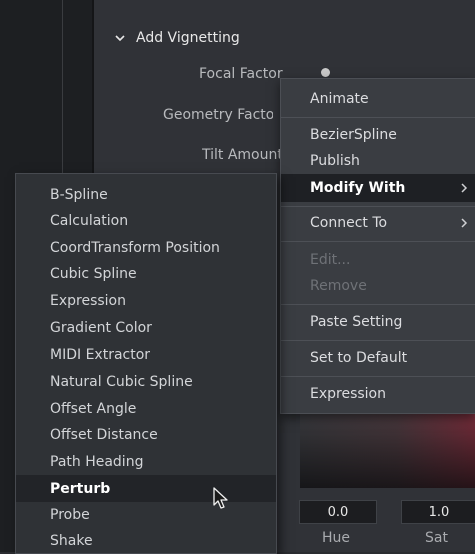 Image resolution: width=475 pixels, height=554 pixels. Describe the element at coordinates (378, 161) in the screenshot. I see `menu-item-publish: Publish` at that location.